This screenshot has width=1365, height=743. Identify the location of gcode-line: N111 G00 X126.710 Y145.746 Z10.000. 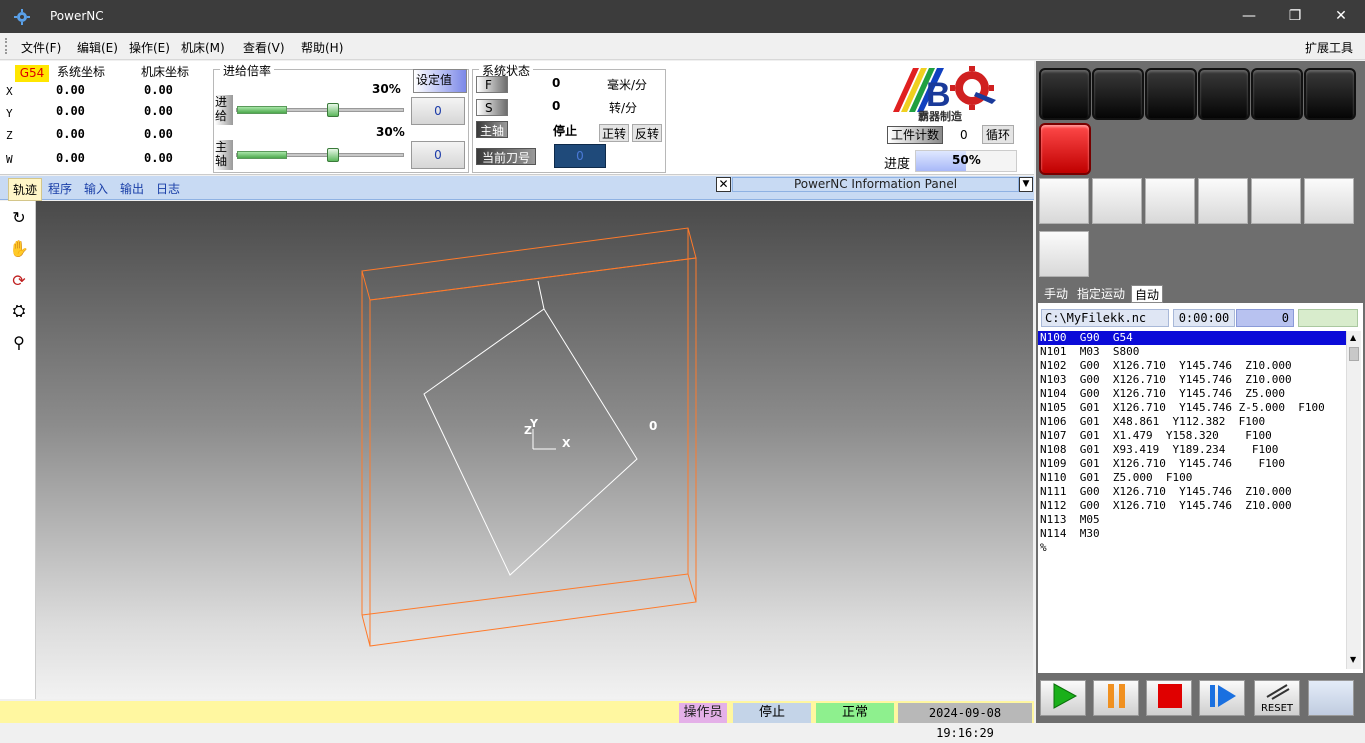
(1192, 492).